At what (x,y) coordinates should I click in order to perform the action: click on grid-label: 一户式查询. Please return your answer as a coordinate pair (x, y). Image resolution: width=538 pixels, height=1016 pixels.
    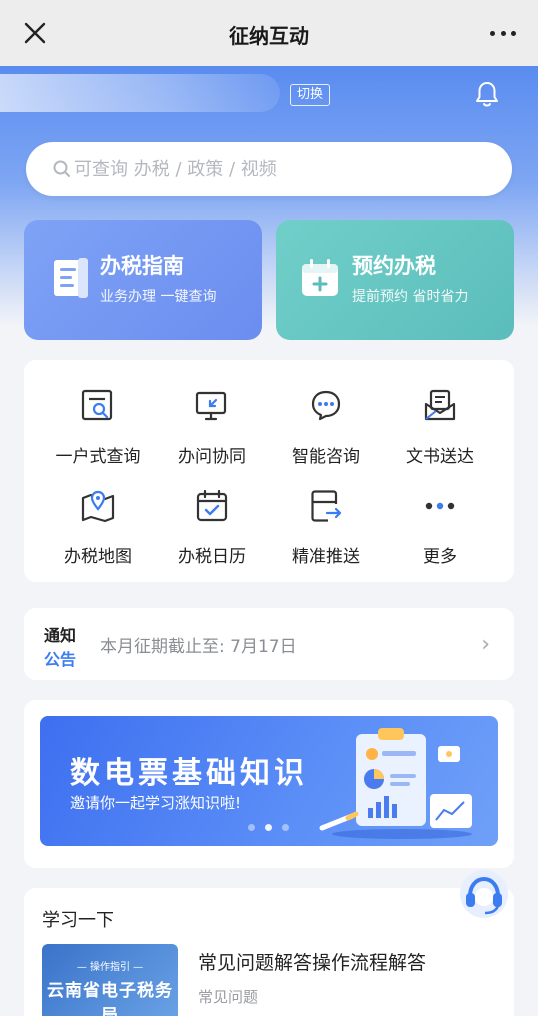
    Looking at the image, I should click on (98, 457).